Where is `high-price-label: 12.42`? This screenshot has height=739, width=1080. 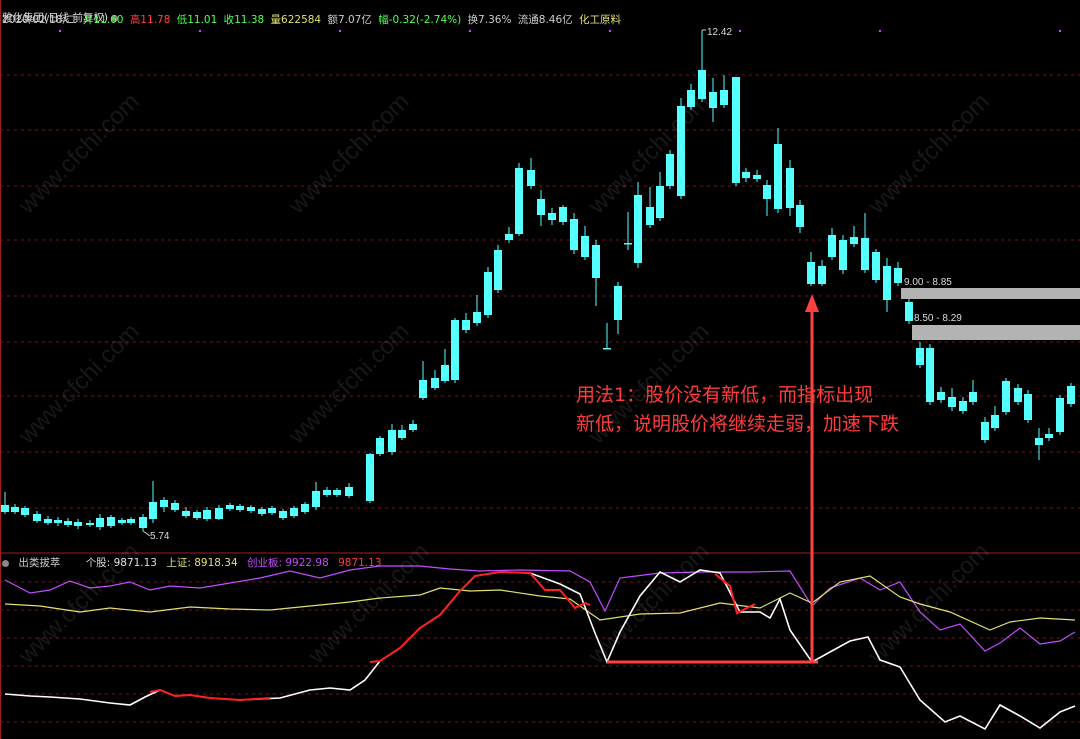 high-price-label: 12.42 is located at coordinates (719, 32).